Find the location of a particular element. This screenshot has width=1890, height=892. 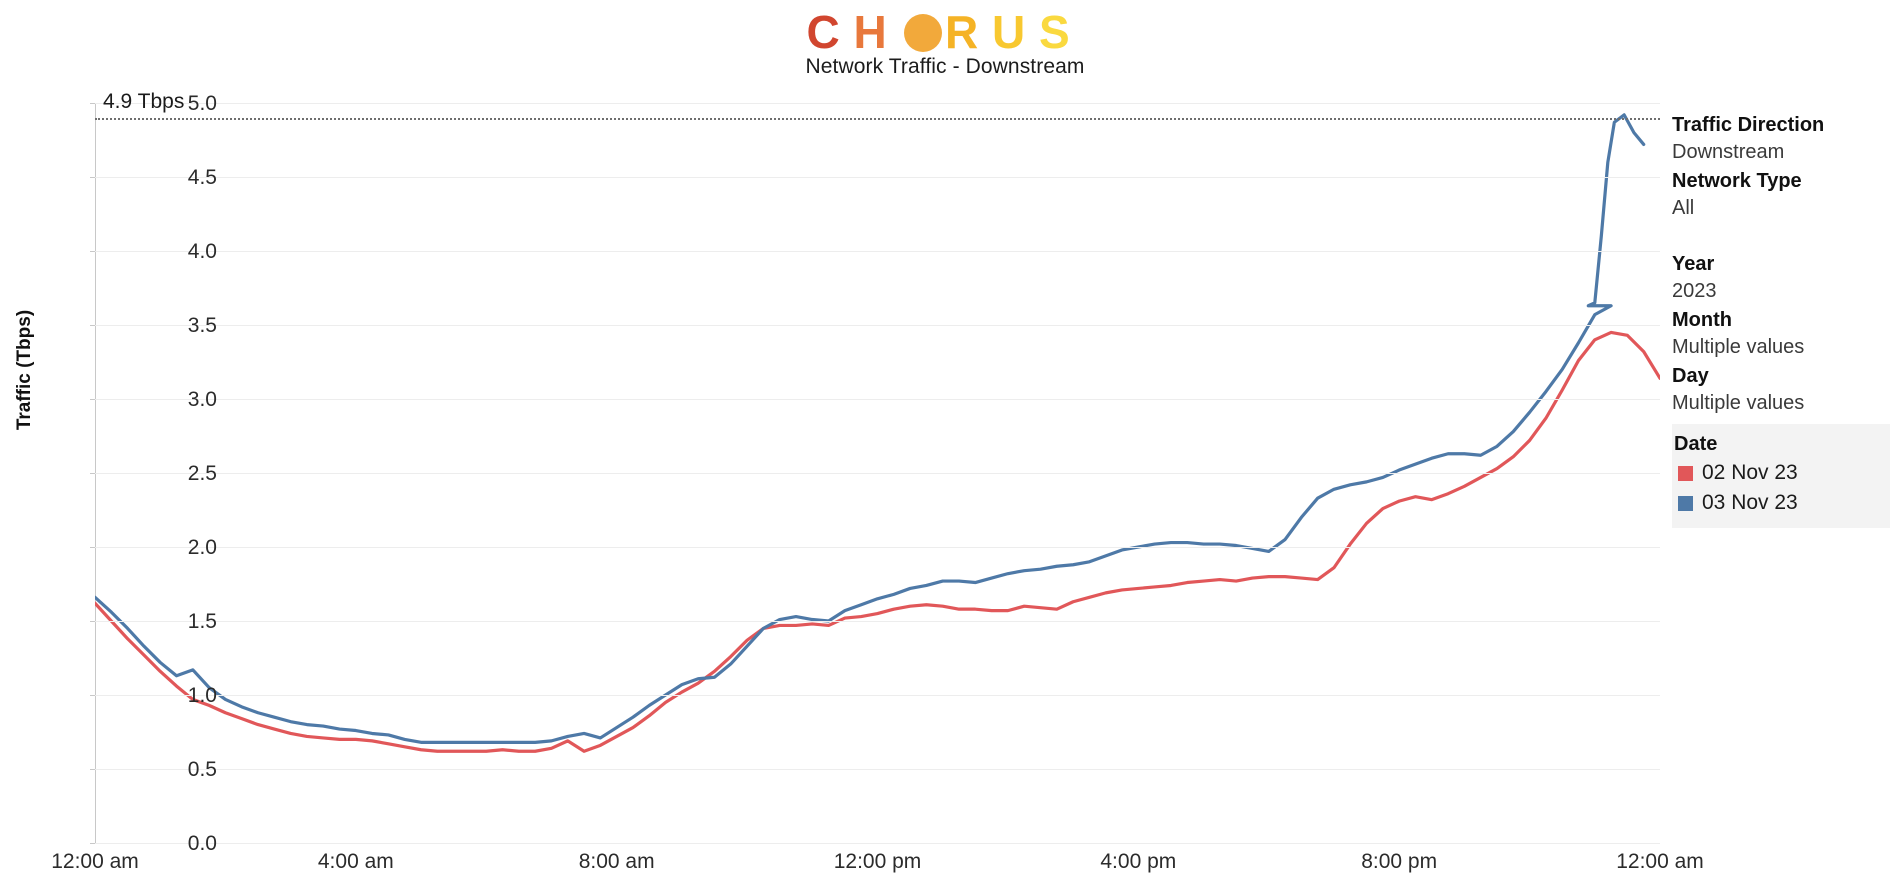

filter-label: Month is located at coordinates (1702, 320).